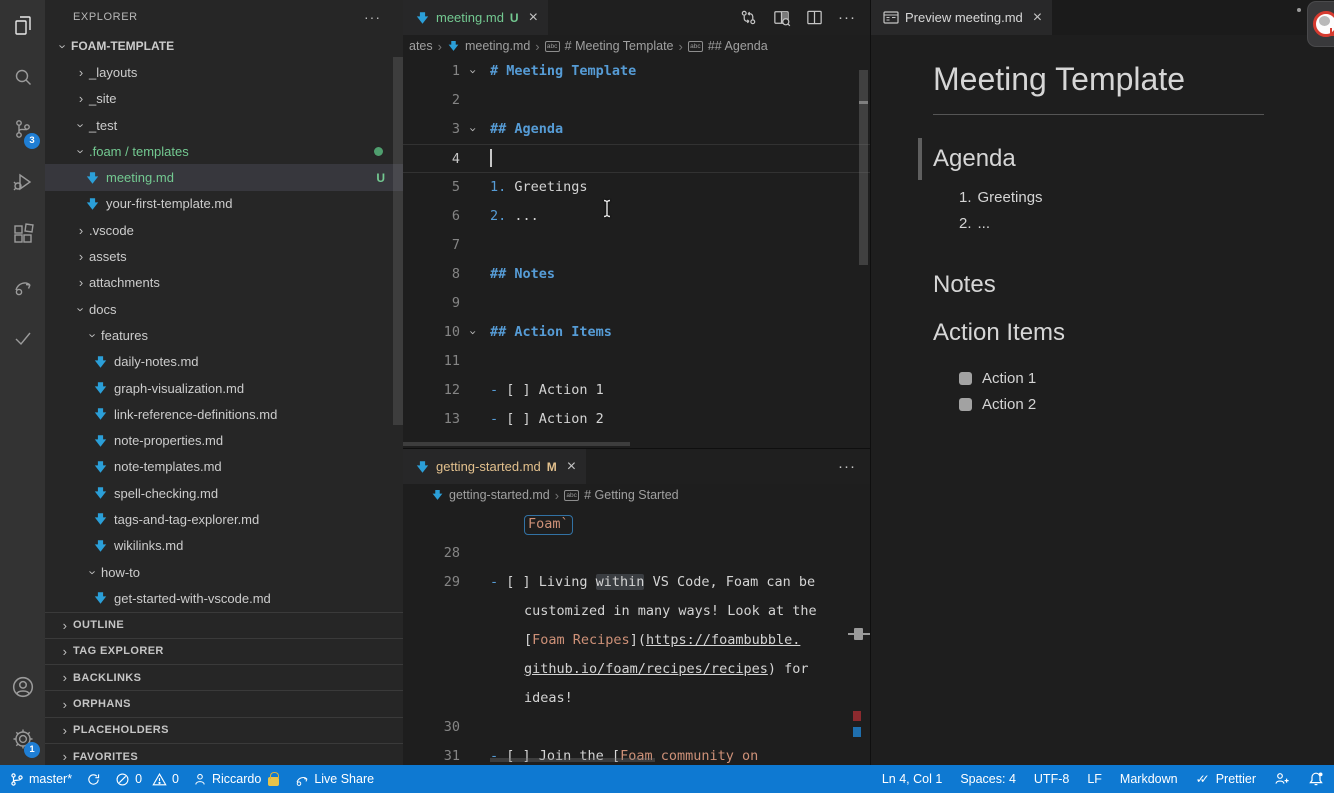  What do you see at coordinates (224, 151) in the screenshot?
I see `tree-folder-foam-templates: › .foam / templates` at bounding box center [224, 151].